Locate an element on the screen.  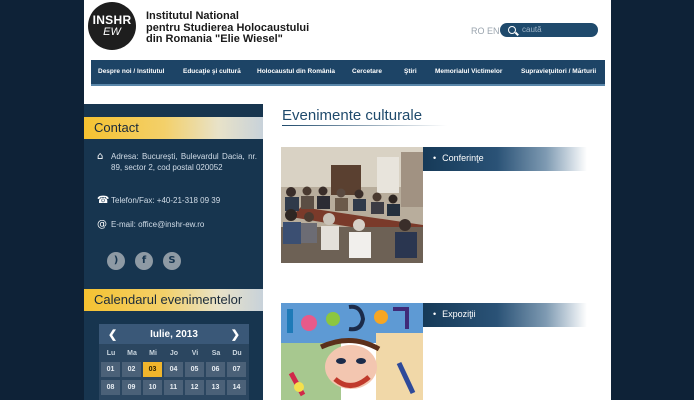
nav-item-educatie: Educaţie şi cultură is located at coordinates (212, 71).